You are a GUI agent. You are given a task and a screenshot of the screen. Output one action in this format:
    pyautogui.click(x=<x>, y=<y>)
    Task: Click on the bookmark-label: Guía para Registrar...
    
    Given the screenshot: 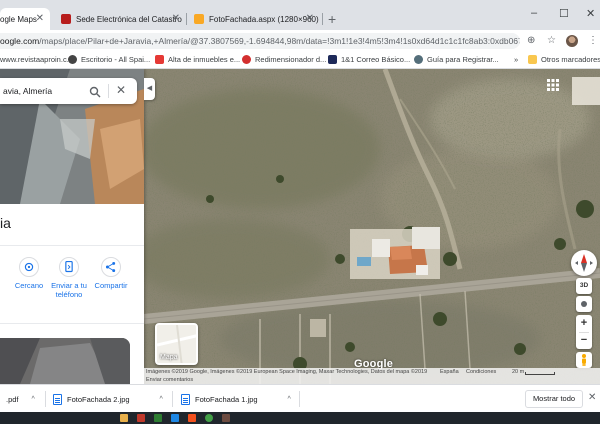 What is the action you would take?
    pyautogui.click(x=463, y=59)
    